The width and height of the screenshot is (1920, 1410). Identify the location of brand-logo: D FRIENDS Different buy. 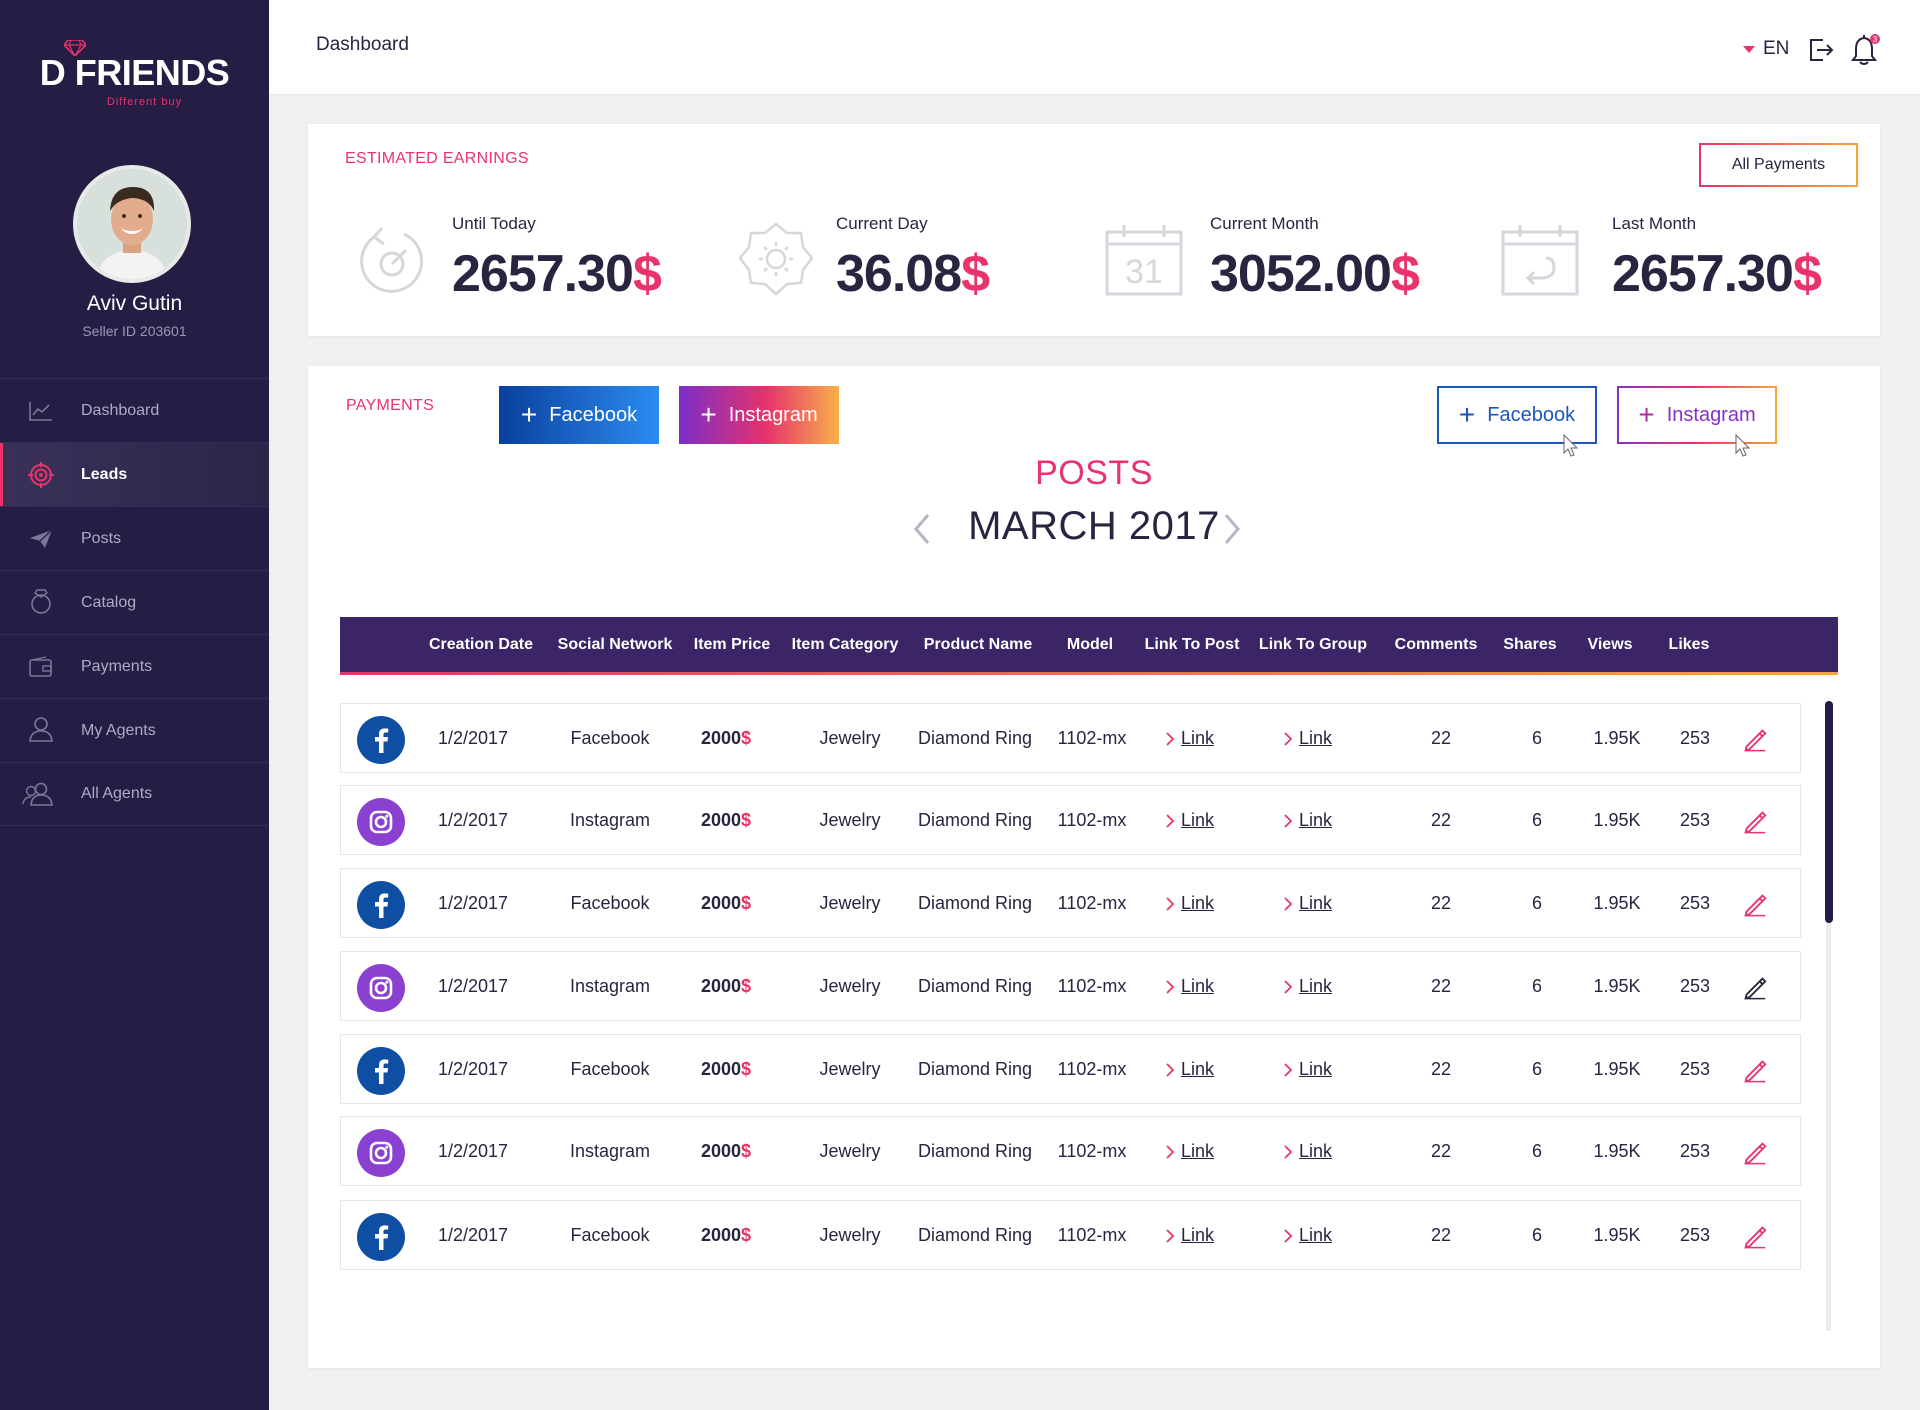
(134, 74).